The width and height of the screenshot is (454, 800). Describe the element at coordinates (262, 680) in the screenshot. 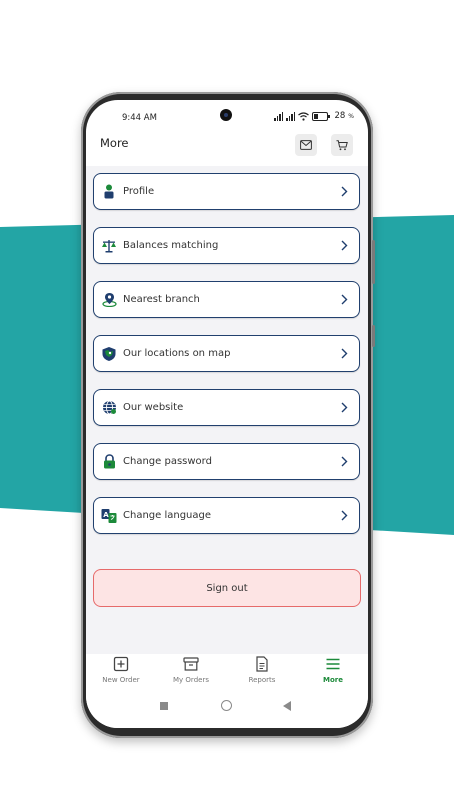

I see `nav-tab-label: Reports` at that location.